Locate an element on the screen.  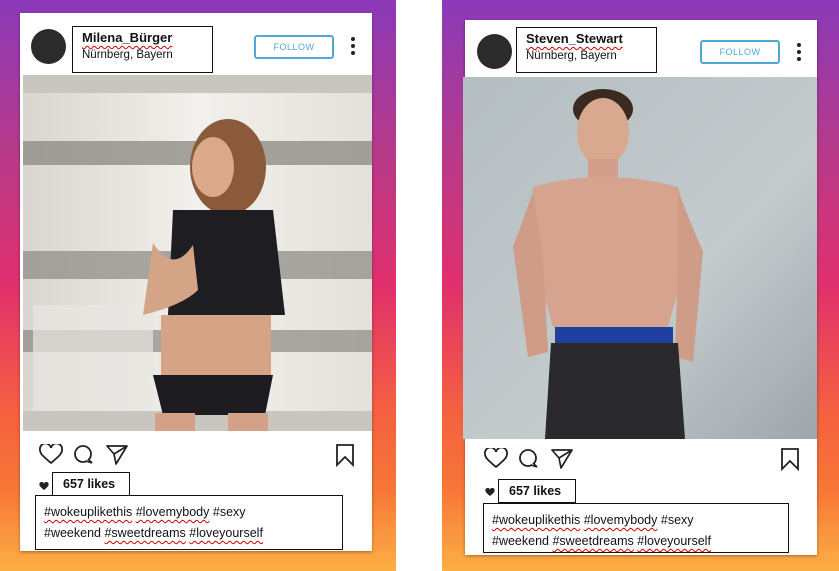
username: Steven_Stewart is located at coordinates (591, 39).